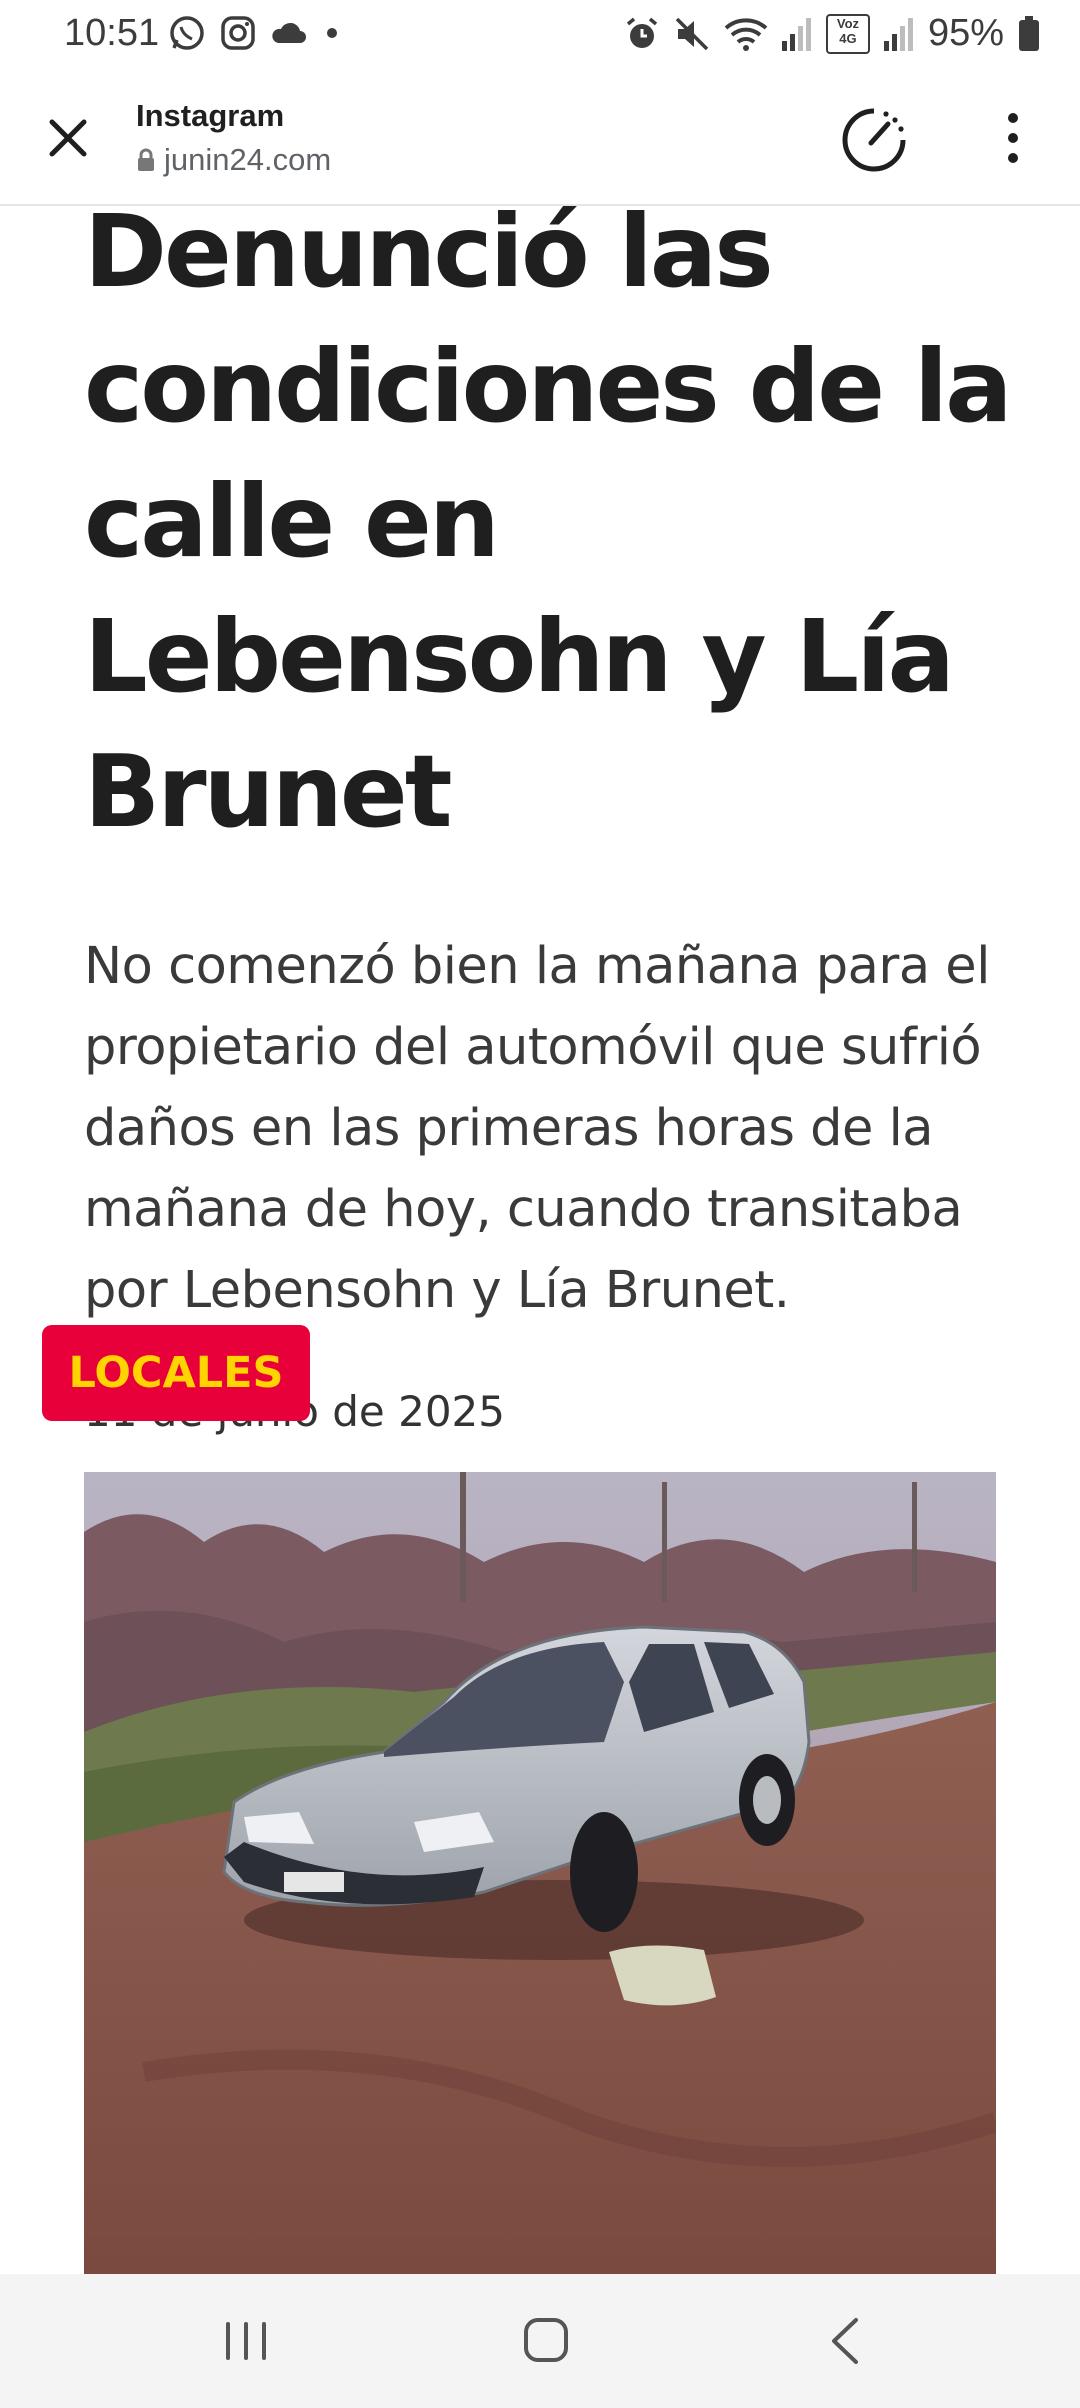 This screenshot has height=2408, width=1080. What do you see at coordinates (238, 33) in the screenshot?
I see `instagram-icon` at bounding box center [238, 33].